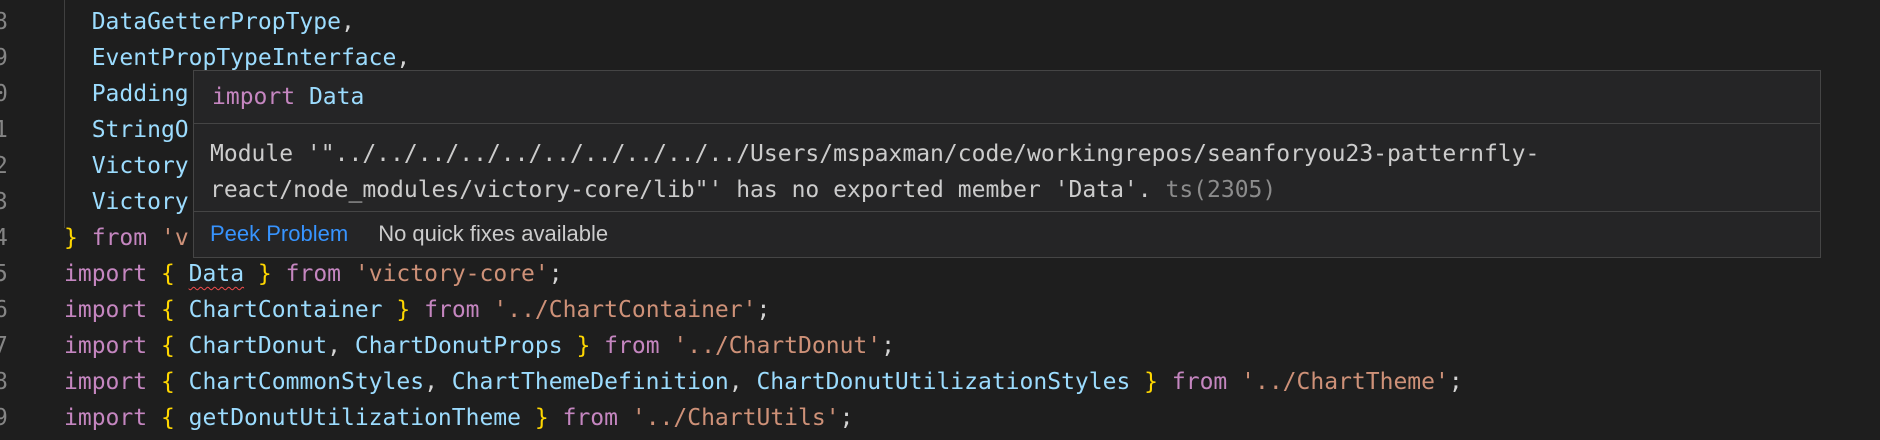  I want to click on line-number: 1, so click(4, 130).